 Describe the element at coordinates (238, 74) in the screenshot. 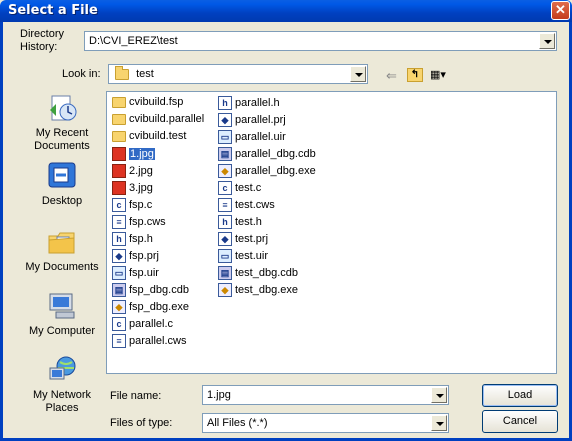

I see `look-in-dropdown: test` at that location.